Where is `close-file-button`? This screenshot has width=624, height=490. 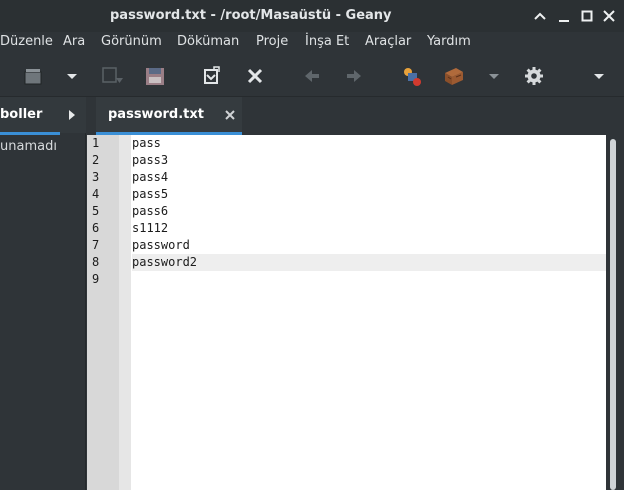 close-file-button is located at coordinates (255, 76).